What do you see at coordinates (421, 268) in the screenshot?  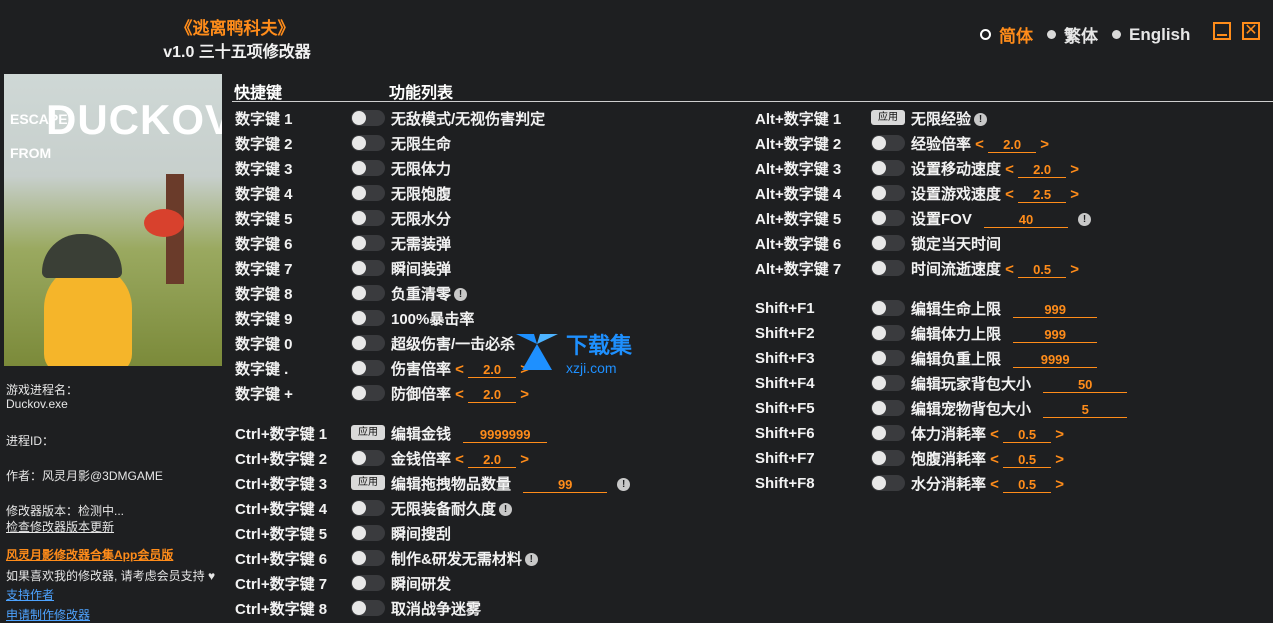 I see `feature-label: 瞬间装弹` at bounding box center [421, 268].